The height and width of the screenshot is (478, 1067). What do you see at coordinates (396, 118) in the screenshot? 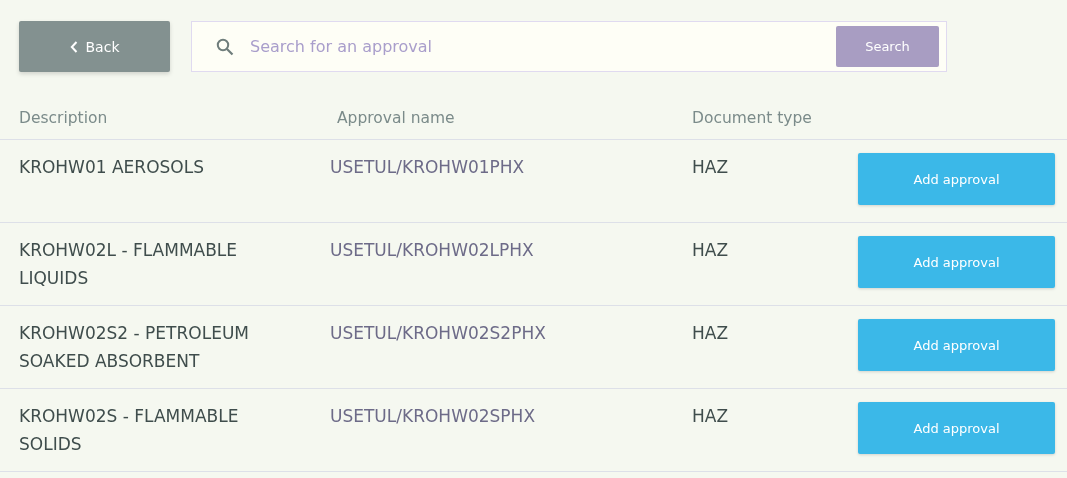
I see `column-header: Approval name` at bounding box center [396, 118].